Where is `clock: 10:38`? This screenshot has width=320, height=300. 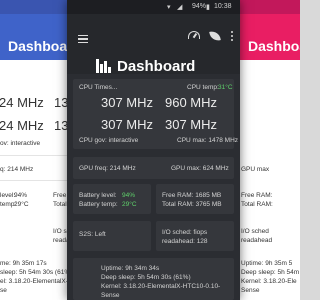 clock: 10:38 is located at coordinates (223, 6).